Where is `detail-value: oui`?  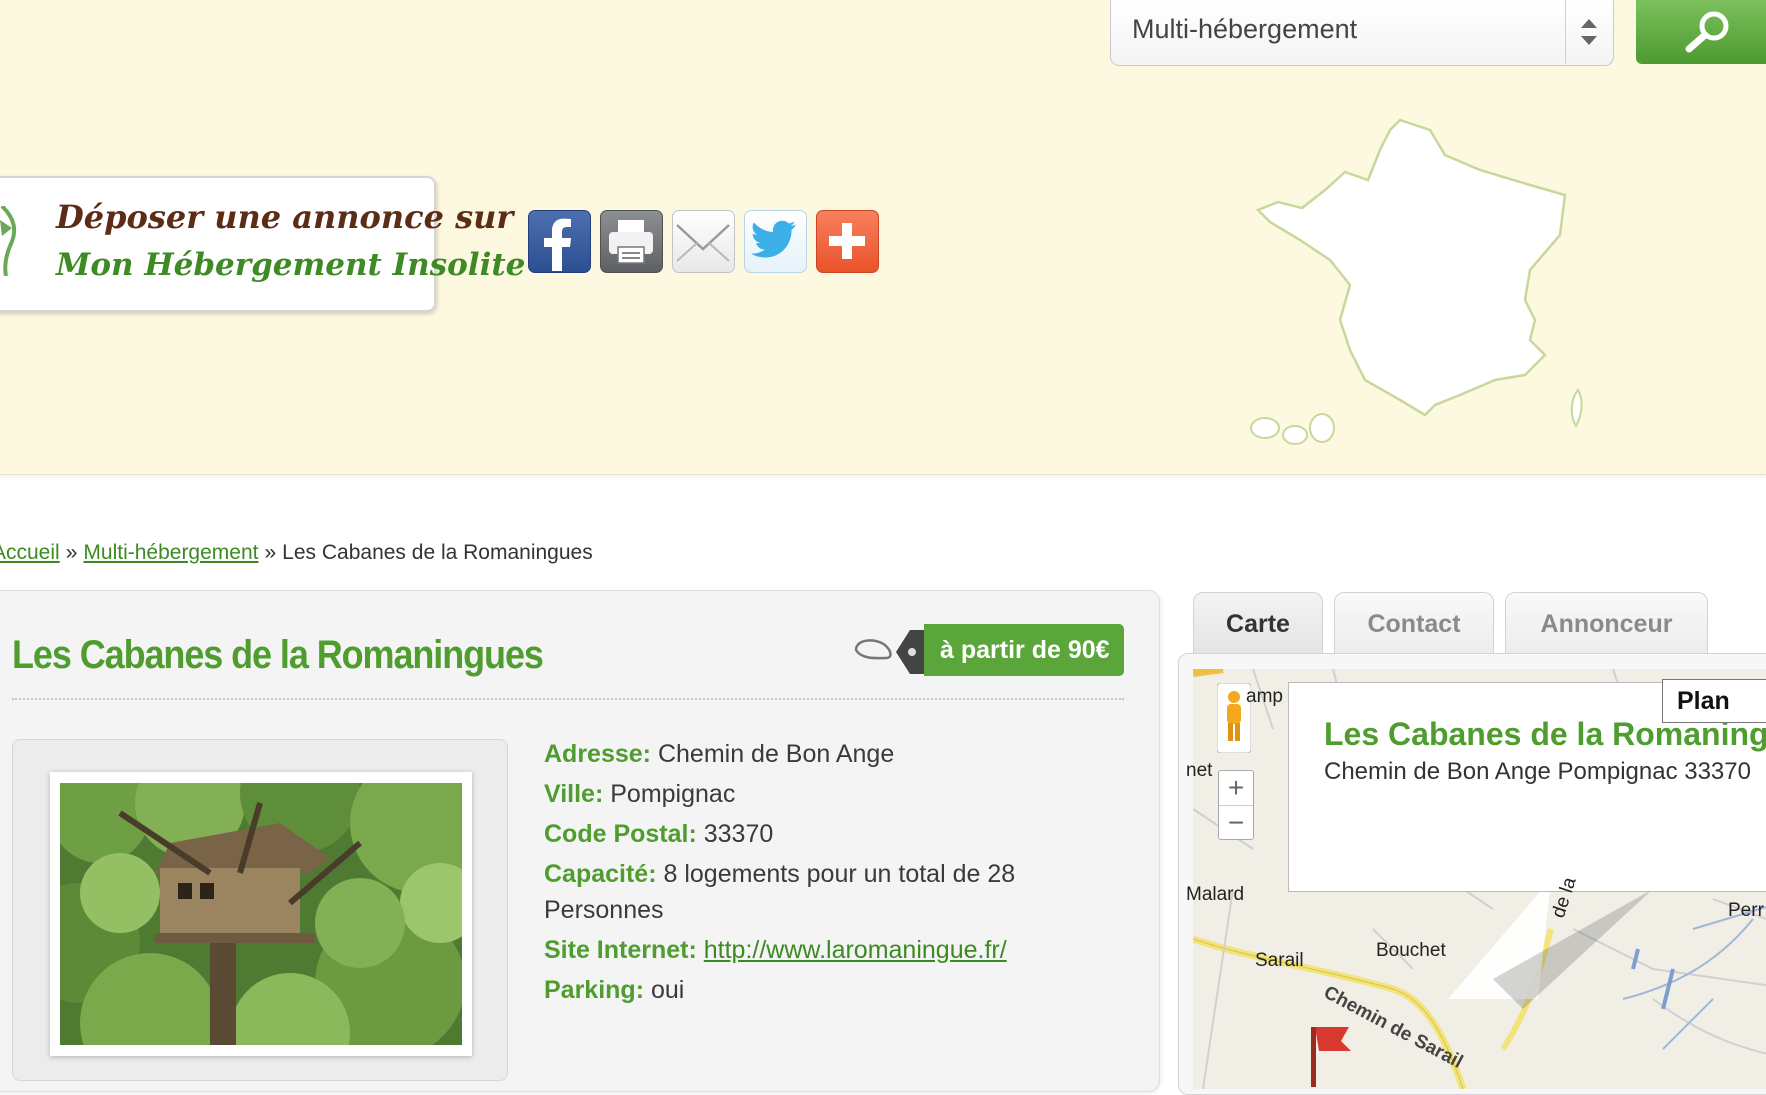 detail-value: oui is located at coordinates (667, 990).